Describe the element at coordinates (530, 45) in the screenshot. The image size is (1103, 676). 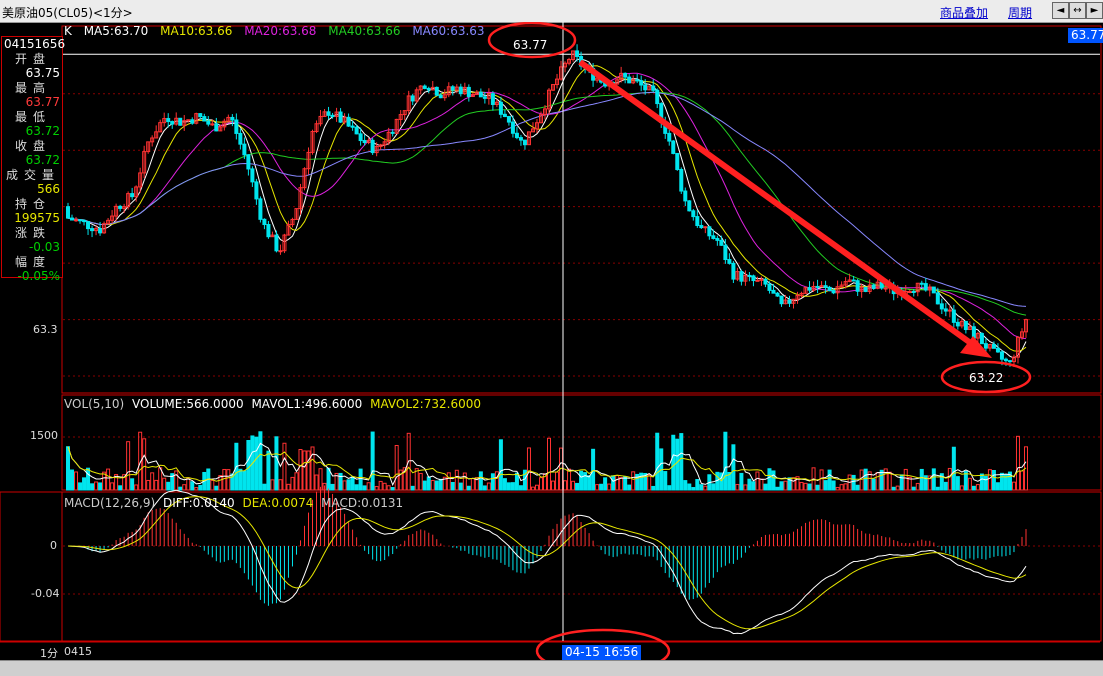
I see `high-annotation: 63.77` at that location.